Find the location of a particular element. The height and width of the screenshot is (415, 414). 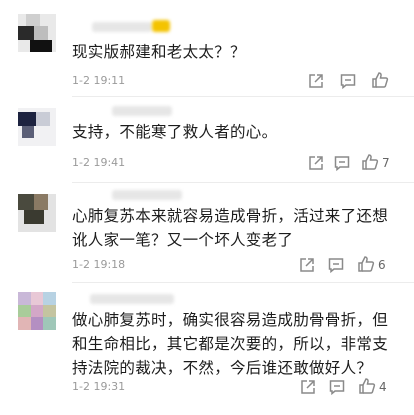

like-count: 7 is located at coordinates (386, 163).